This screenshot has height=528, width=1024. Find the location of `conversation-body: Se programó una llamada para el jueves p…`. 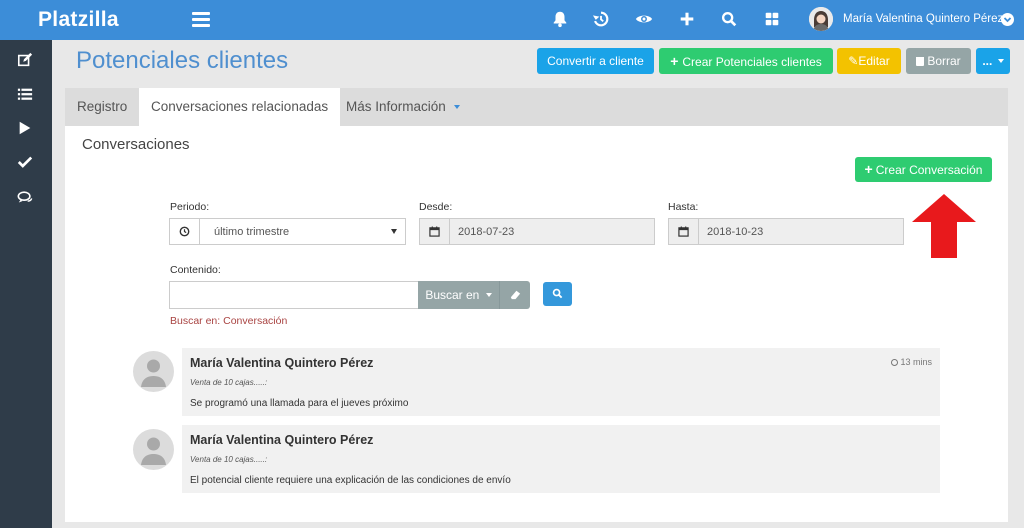

conversation-body: Se programó una llamada para el jueves p… is located at coordinates (299, 403).